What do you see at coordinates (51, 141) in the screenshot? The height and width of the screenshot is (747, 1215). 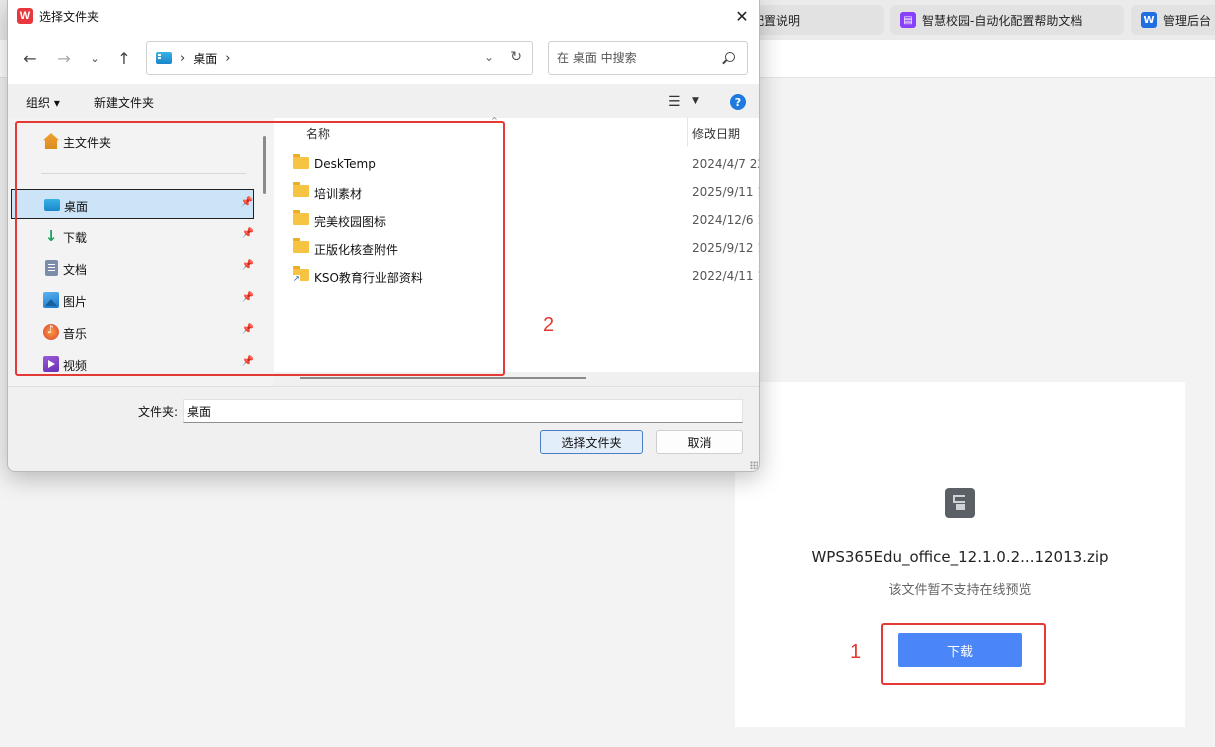 I see `home-icon` at bounding box center [51, 141].